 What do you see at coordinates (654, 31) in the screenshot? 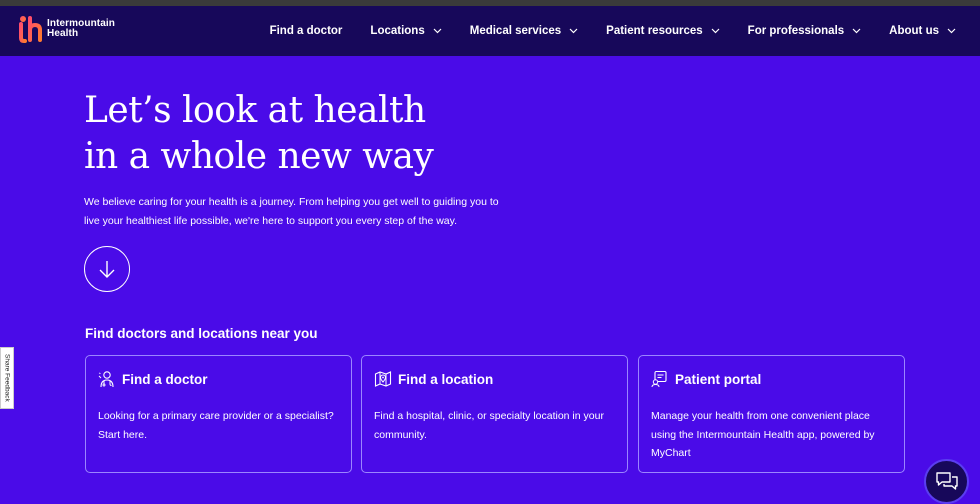
I see `nav-label: Patient resources` at bounding box center [654, 31].